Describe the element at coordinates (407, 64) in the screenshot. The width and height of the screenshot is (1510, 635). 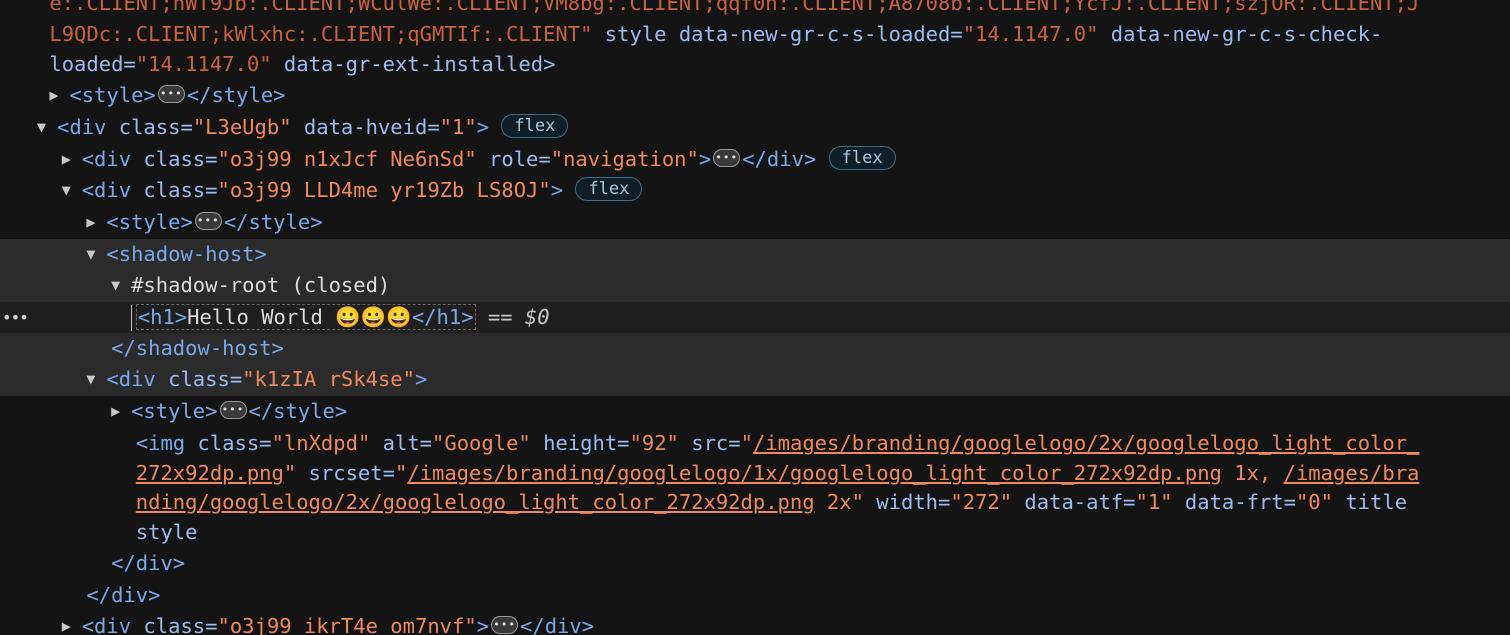
I see `ext-installed-attr: data-gr-ext-installed` at that location.